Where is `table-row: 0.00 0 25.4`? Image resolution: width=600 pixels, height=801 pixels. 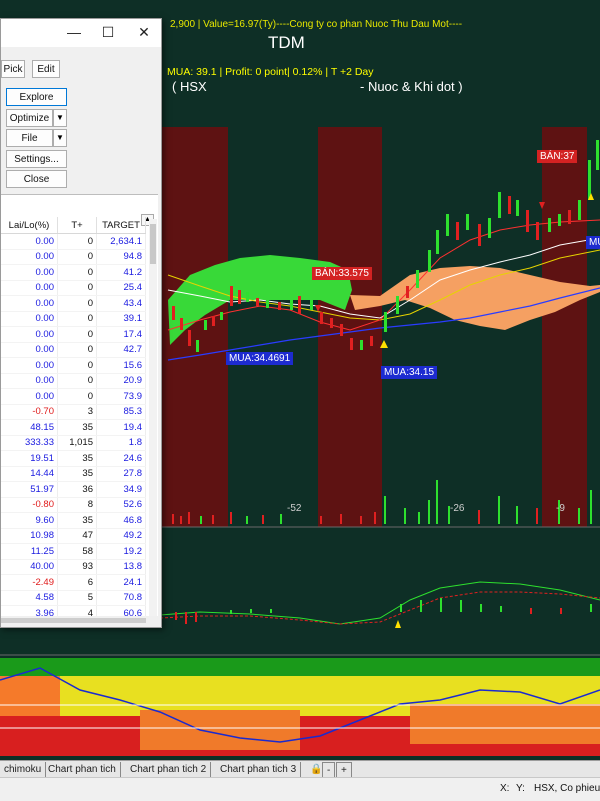 table-row: 0.00 0 25.4 is located at coordinates (73, 288).